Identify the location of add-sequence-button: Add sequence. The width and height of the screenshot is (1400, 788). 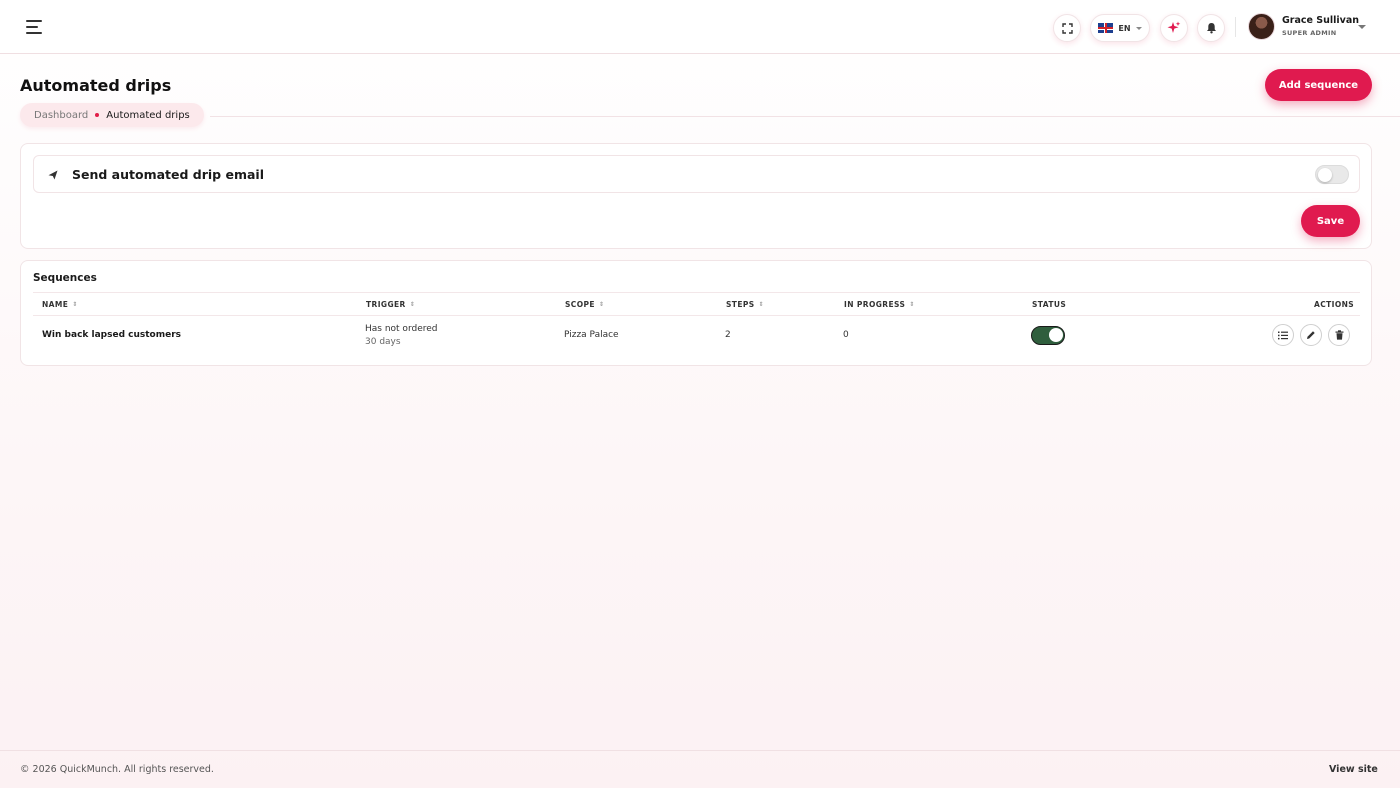
(1318, 85).